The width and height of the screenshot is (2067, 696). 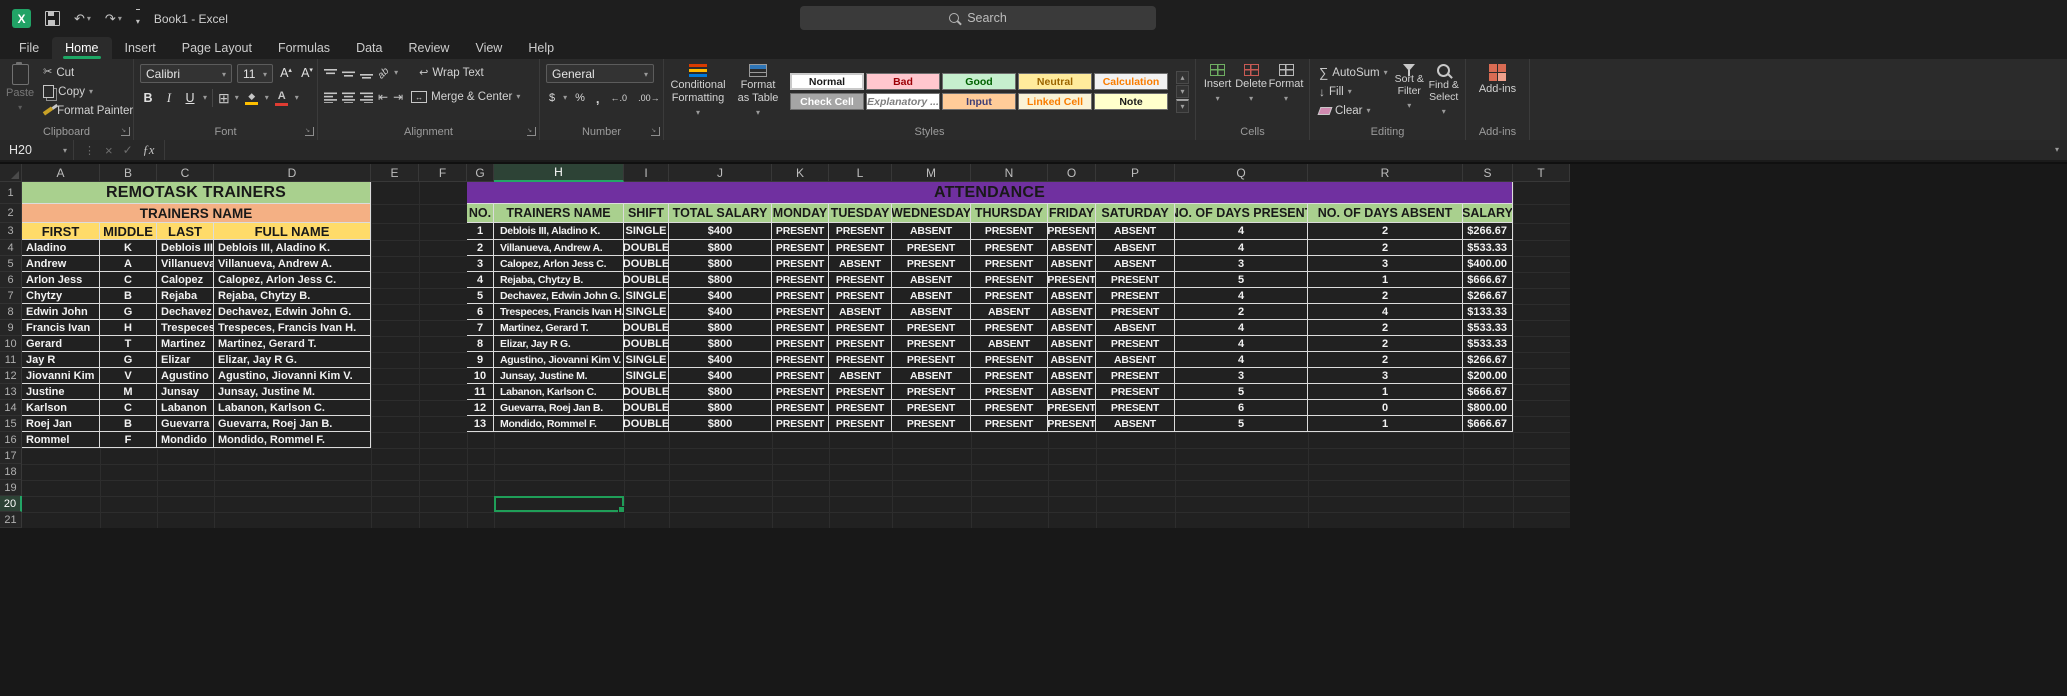 I want to click on cell-K4: PRESENT, so click(x=800, y=248).